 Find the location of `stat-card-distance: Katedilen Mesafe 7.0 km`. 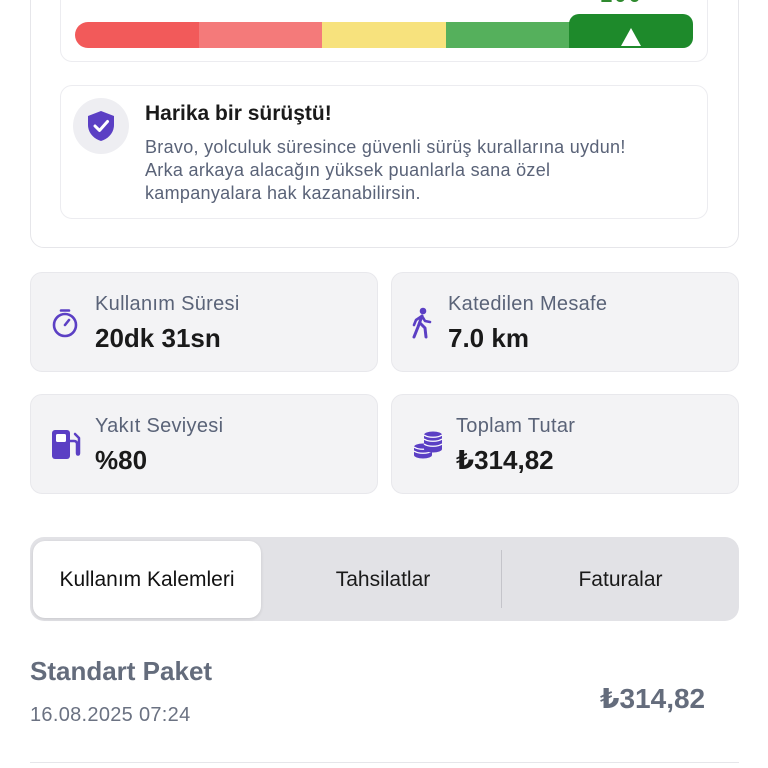

stat-card-distance: Katedilen Mesafe 7.0 km is located at coordinates (565, 322).